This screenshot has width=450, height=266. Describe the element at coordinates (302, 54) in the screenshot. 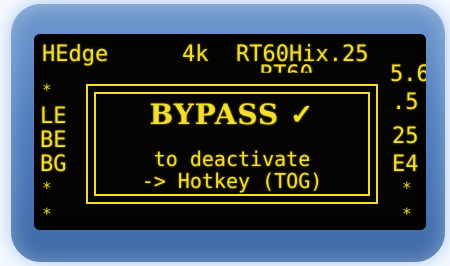

I see `param-rt60hix: RT60Hix.25` at that location.